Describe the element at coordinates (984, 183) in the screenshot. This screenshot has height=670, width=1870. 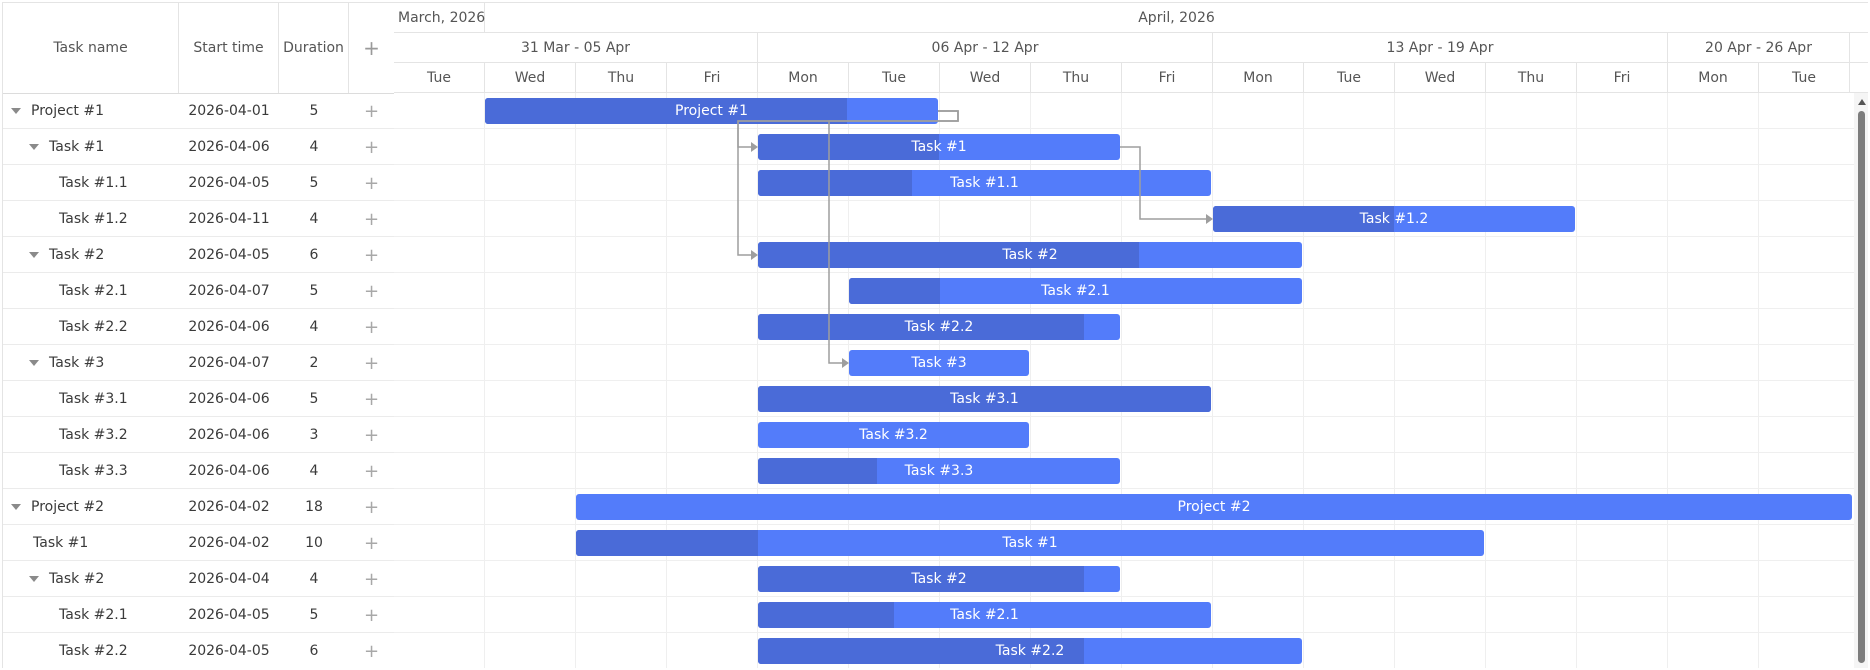
I see `task-bar: Task #1.1` at that location.